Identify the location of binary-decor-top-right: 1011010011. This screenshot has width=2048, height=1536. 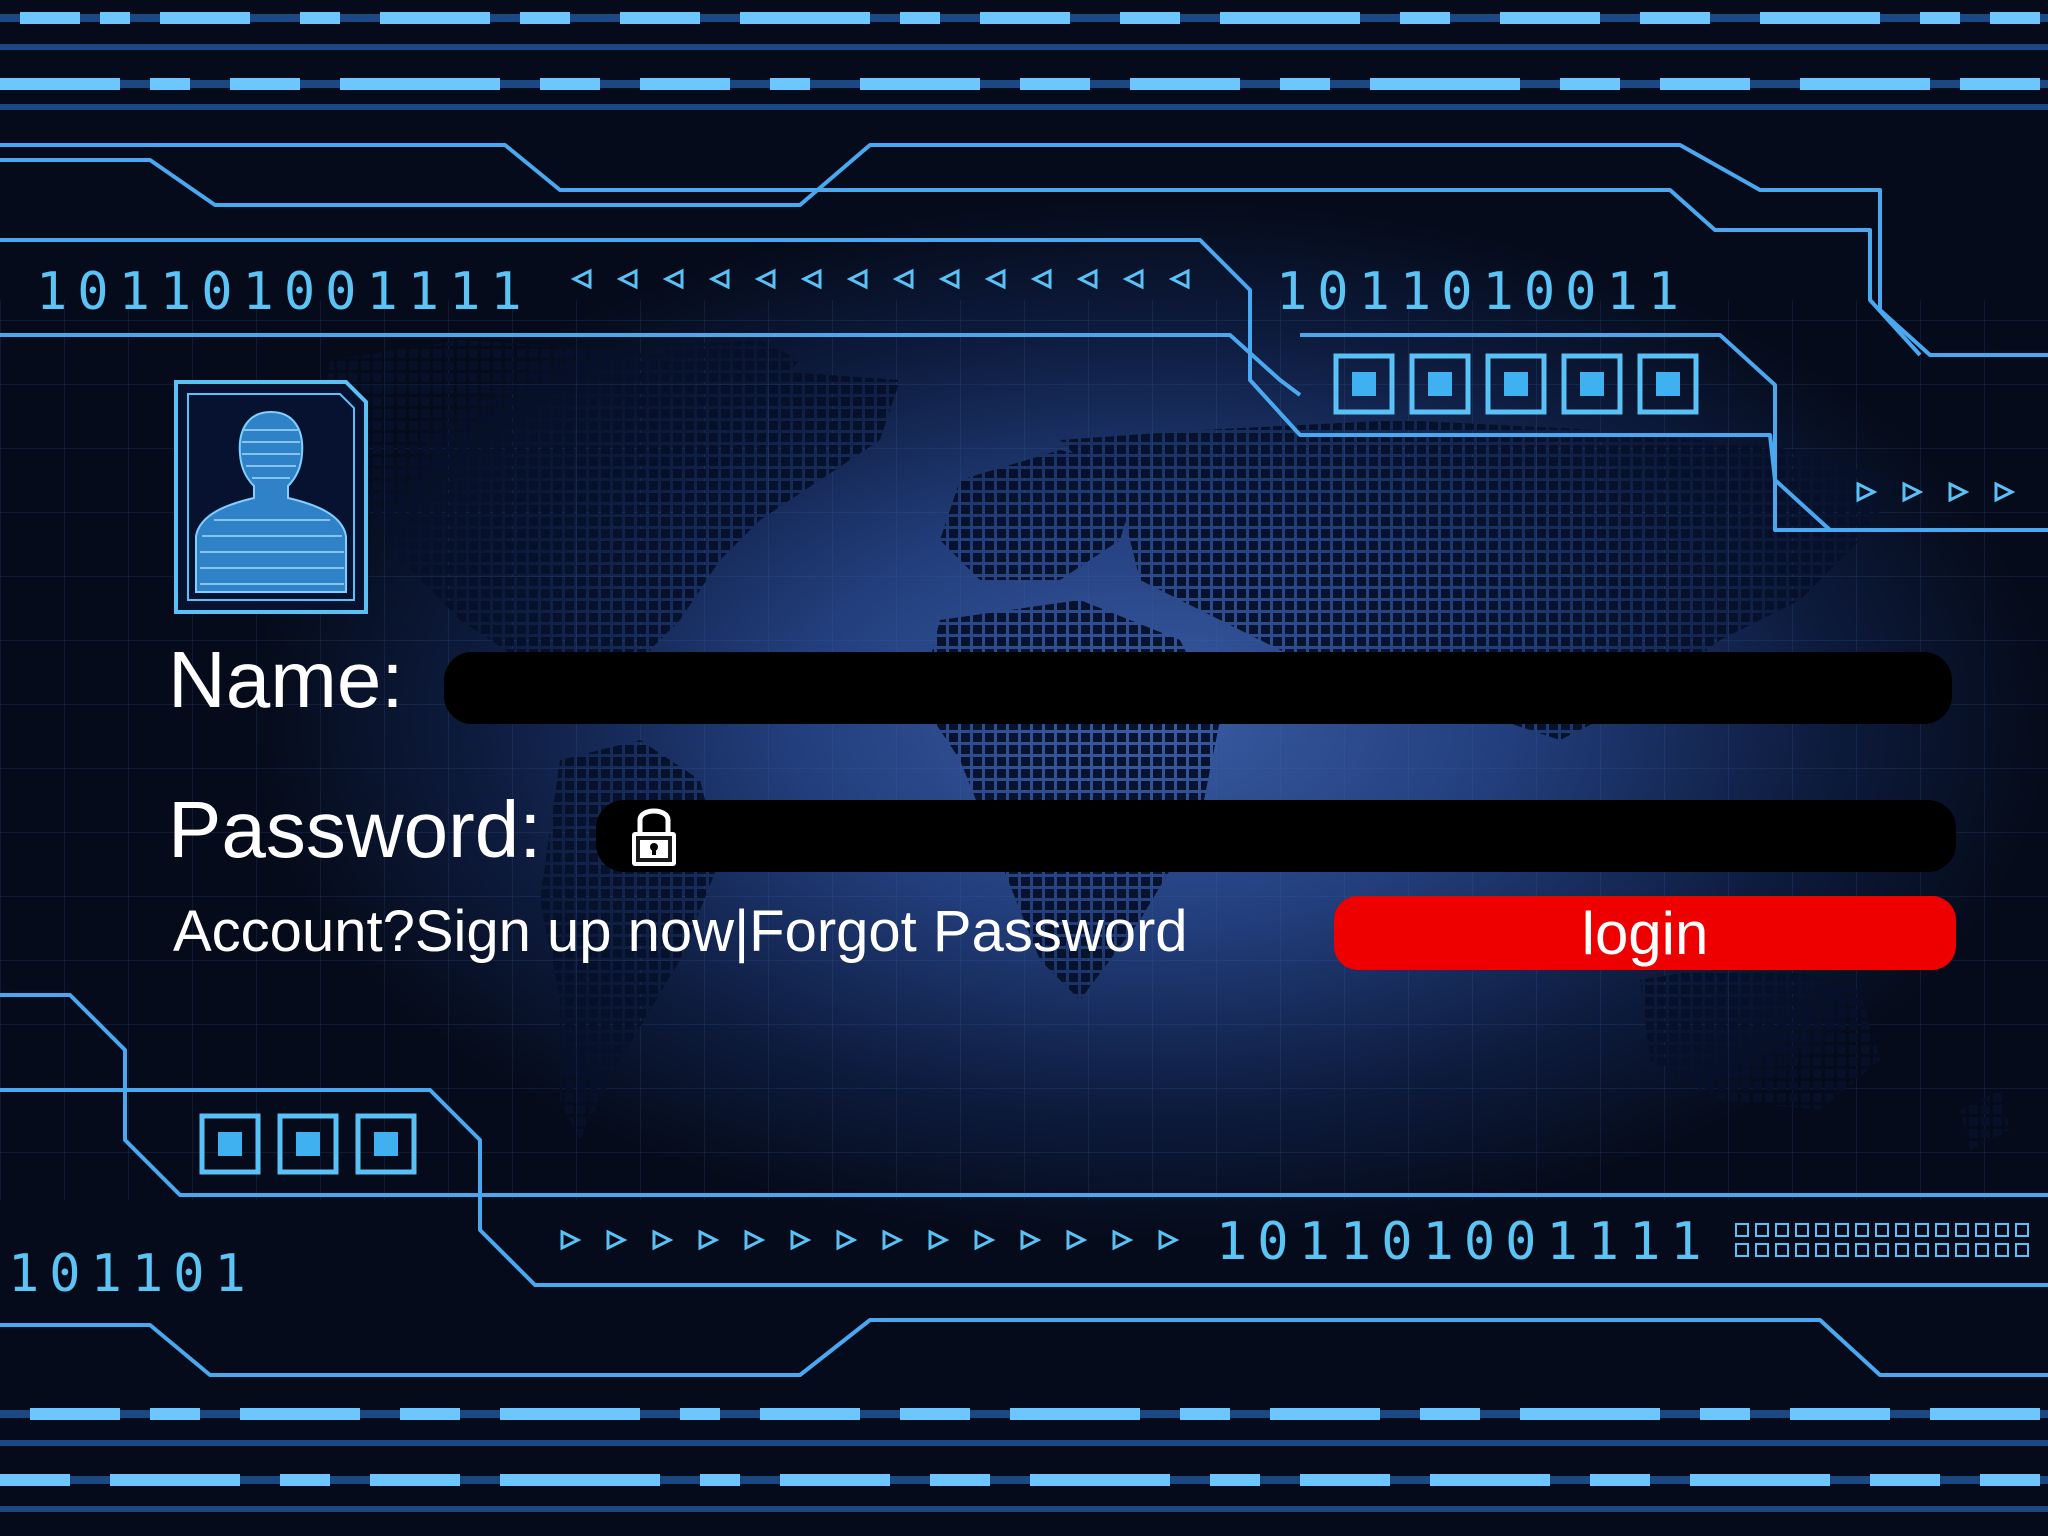
(1483, 292).